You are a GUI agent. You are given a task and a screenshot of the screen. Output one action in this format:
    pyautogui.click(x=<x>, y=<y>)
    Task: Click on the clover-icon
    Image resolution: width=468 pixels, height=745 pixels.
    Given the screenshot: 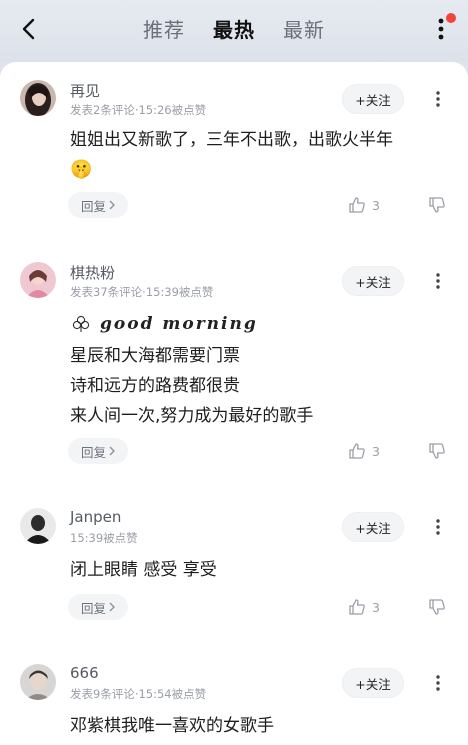 What is the action you would take?
    pyautogui.click(x=81, y=323)
    